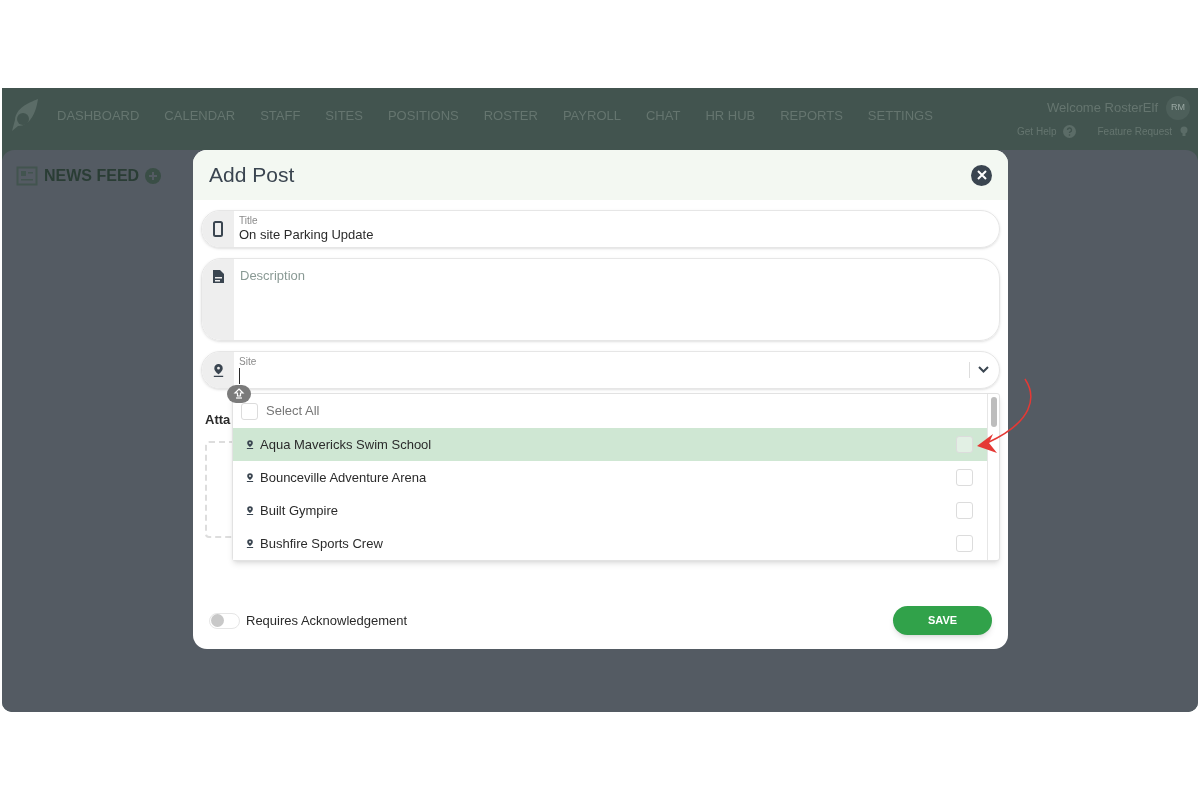 This screenshot has width=1200, height=800. Describe the element at coordinates (1178, 108) in the screenshot. I see `avatar: RM` at that location.